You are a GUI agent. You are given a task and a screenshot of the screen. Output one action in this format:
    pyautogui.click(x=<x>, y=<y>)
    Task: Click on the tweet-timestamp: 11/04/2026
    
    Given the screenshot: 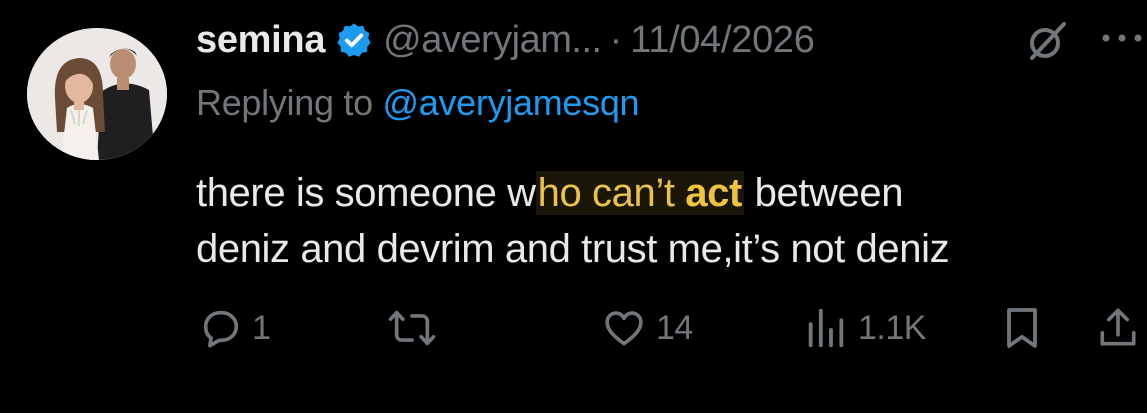 What is the action you would take?
    pyautogui.click(x=722, y=40)
    